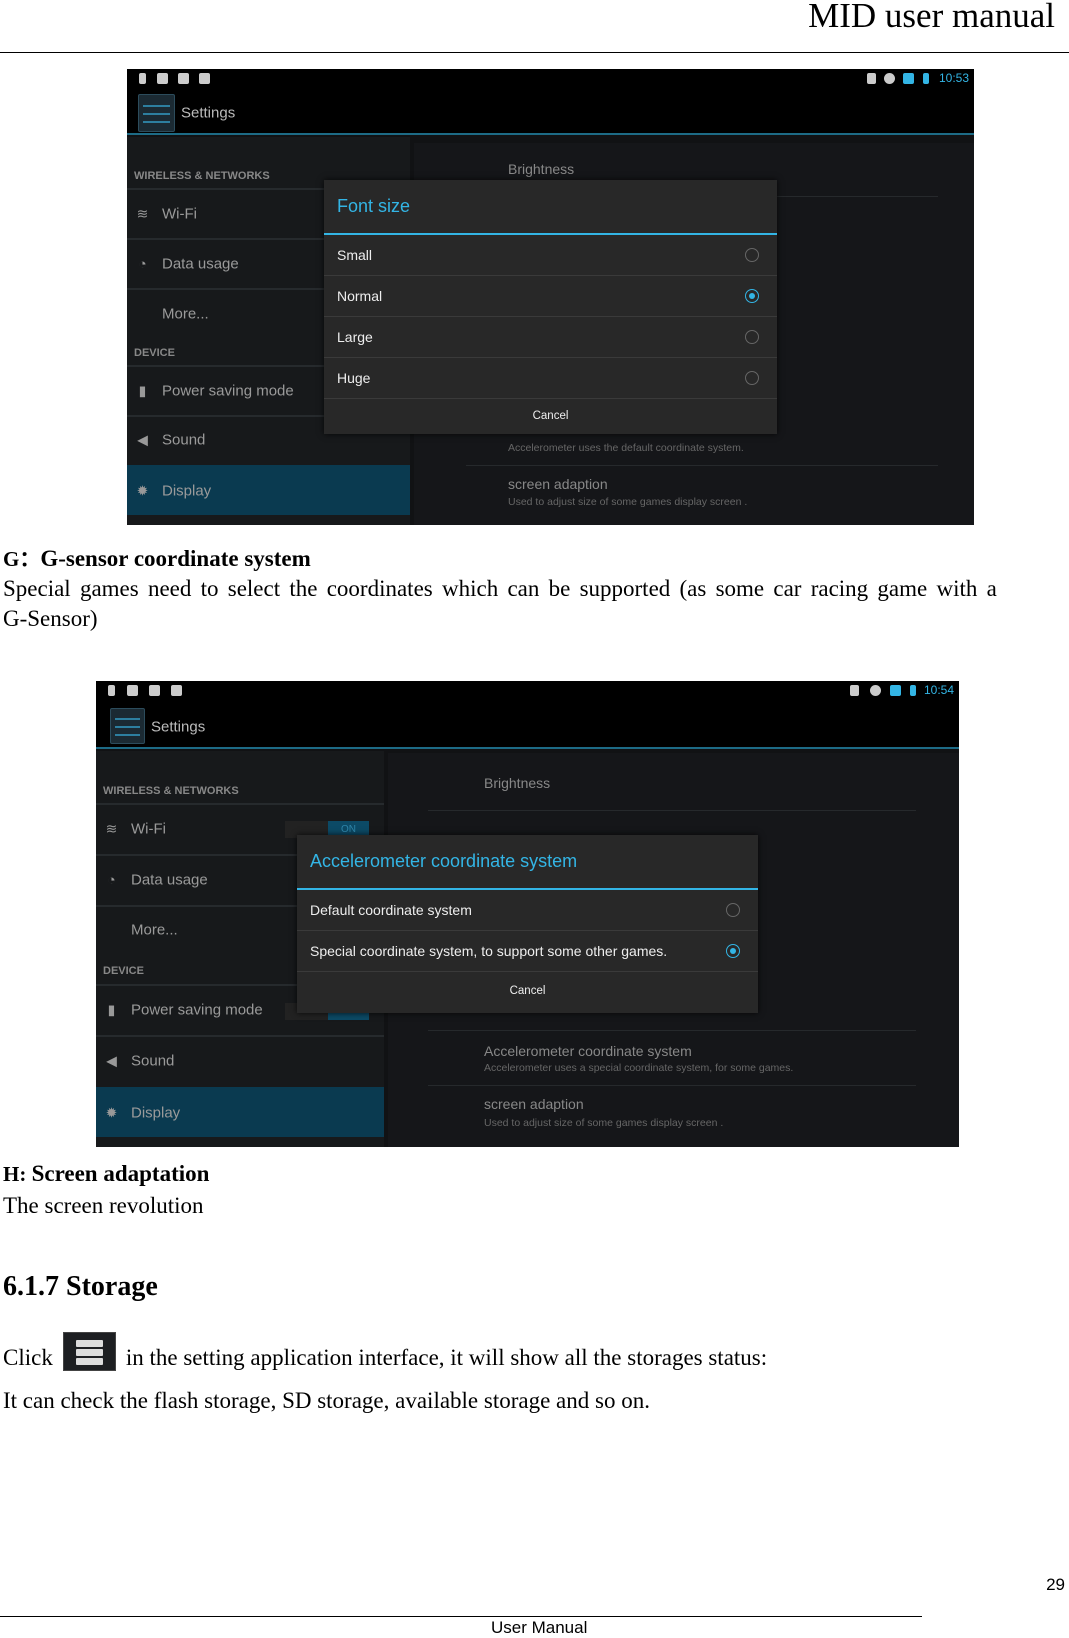 This screenshot has width=1069, height=1638. Describe the element at coordinates (550, 255) in the screenshot. I see `option-small: Small` at that location.